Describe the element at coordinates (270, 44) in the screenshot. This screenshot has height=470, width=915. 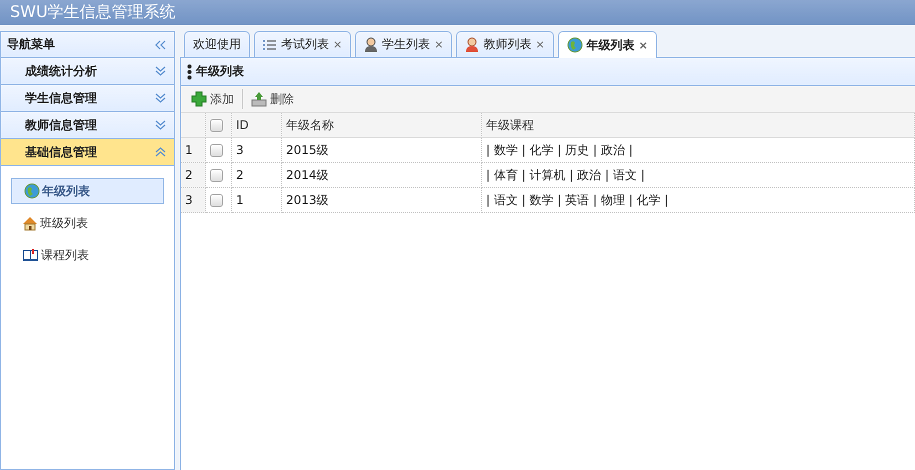
I see `list-icon` at that location.